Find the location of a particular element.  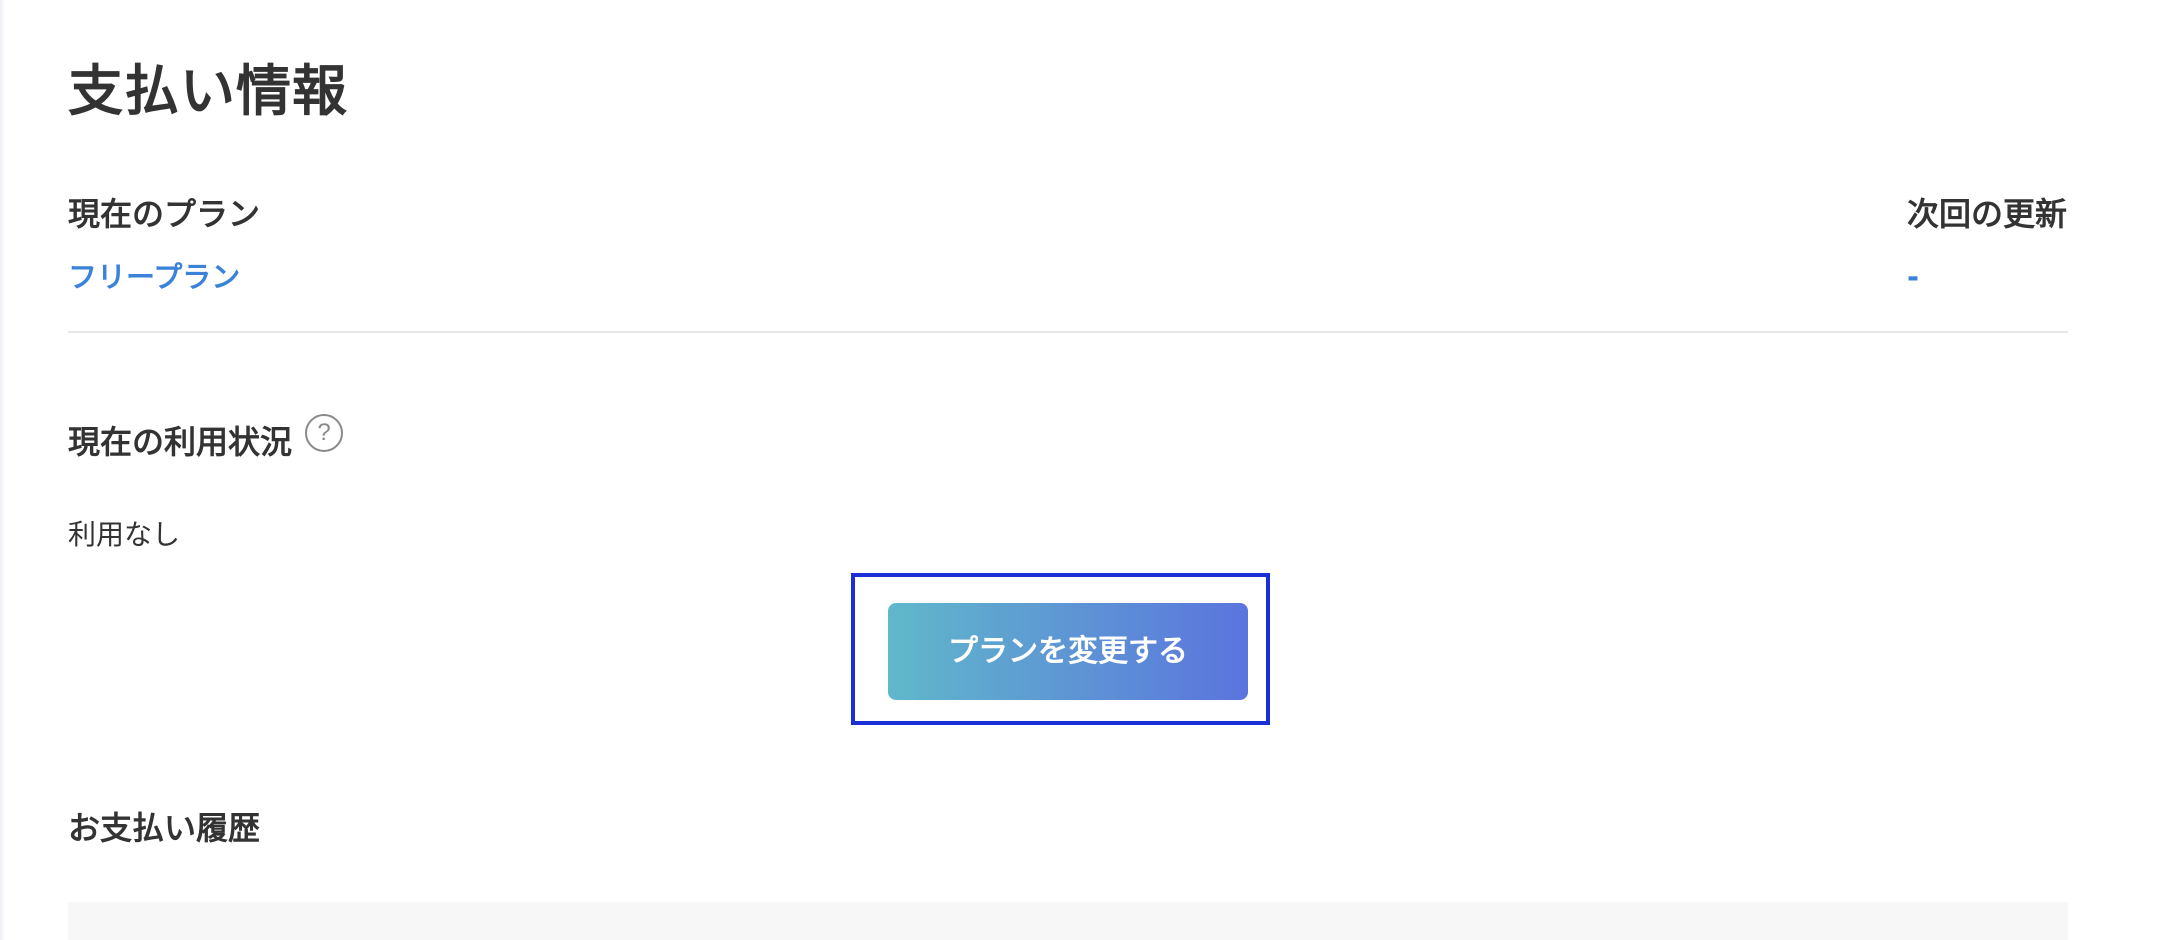

page-title: 支払い情報 is located at coordinates (208, 91).